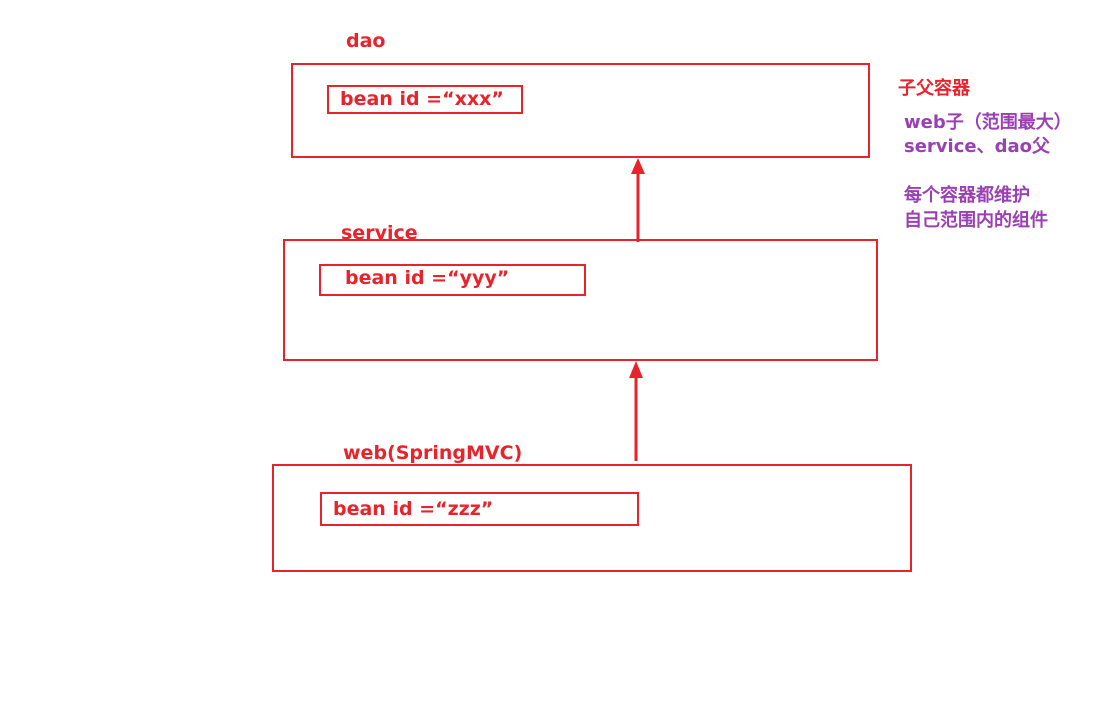  Describe the element at coordinates (988, 122) in the screenshot. I see `notes-line-1: web子（范围最大）` at that location.